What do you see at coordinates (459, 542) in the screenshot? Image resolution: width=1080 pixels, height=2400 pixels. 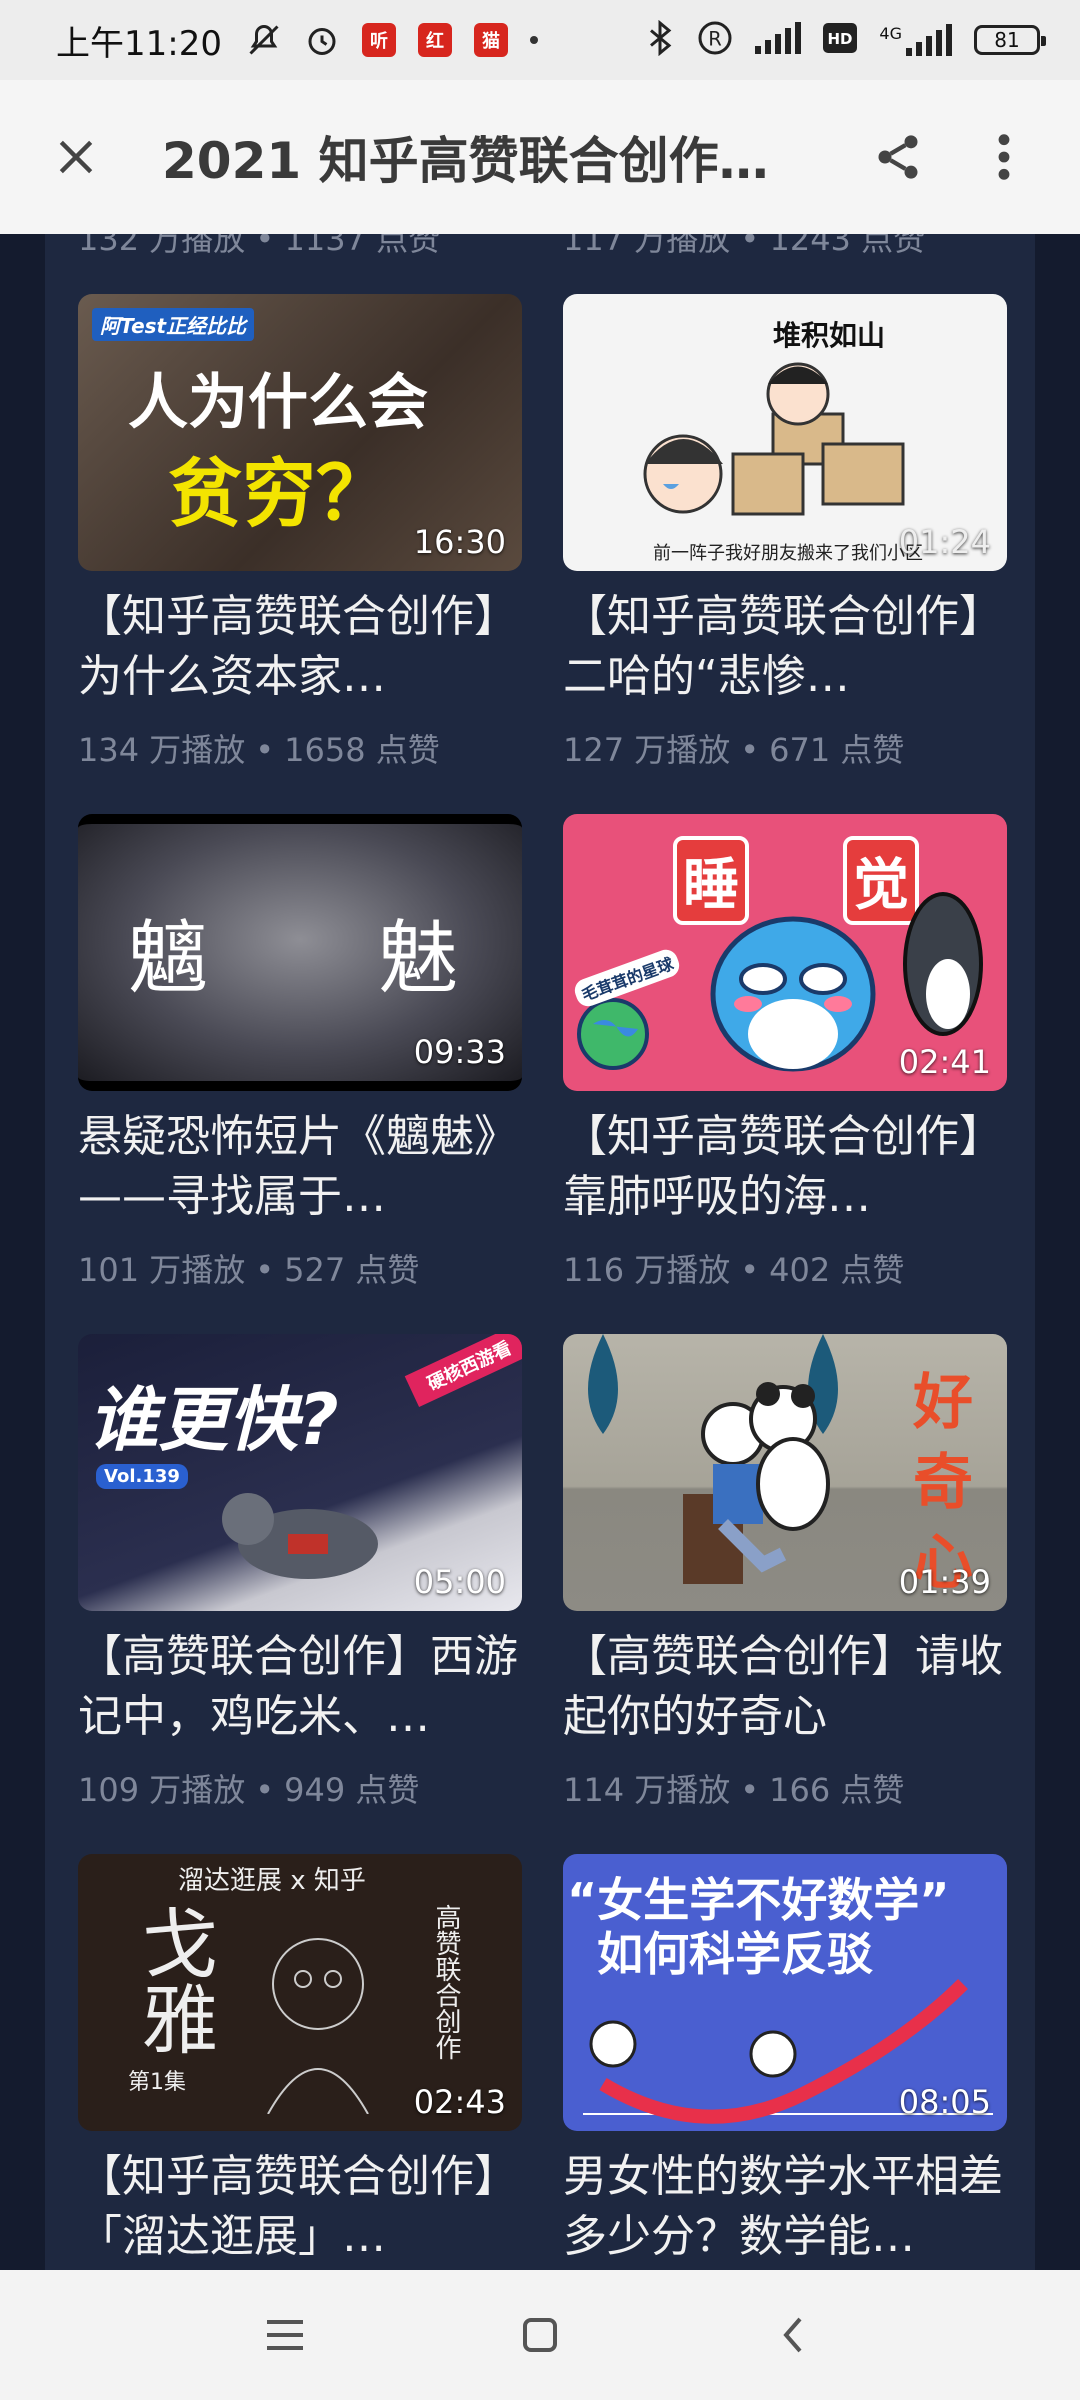 I see `video-duration: 16:30` at bounding box center [459, 542].